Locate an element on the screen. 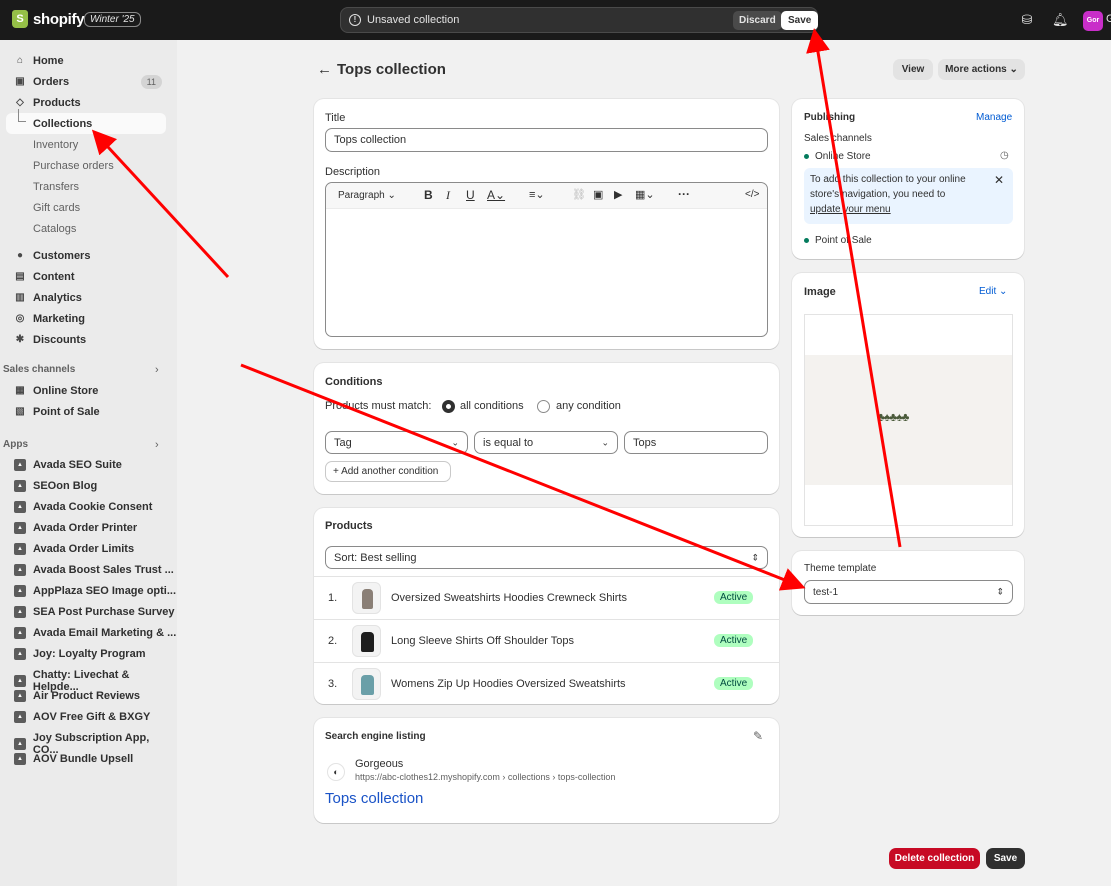  discard-button: Discard is located at coordinates (757, 20).